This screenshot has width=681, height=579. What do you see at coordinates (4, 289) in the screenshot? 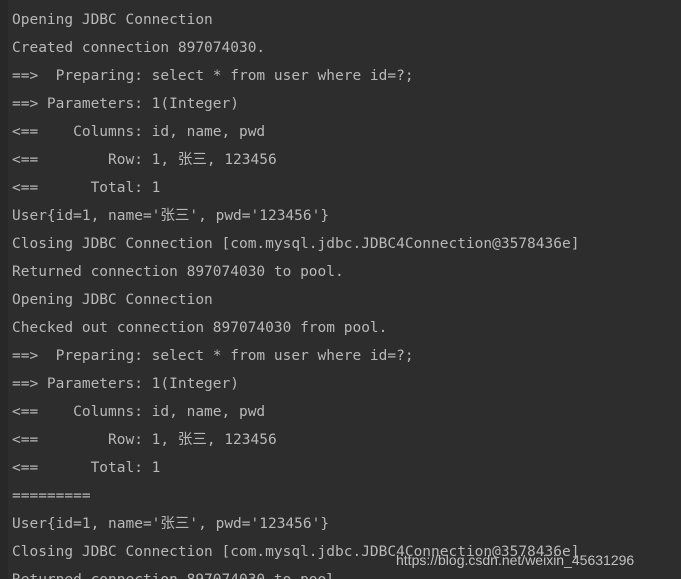
I see `console-gutter` at bounding box center [4, 289].